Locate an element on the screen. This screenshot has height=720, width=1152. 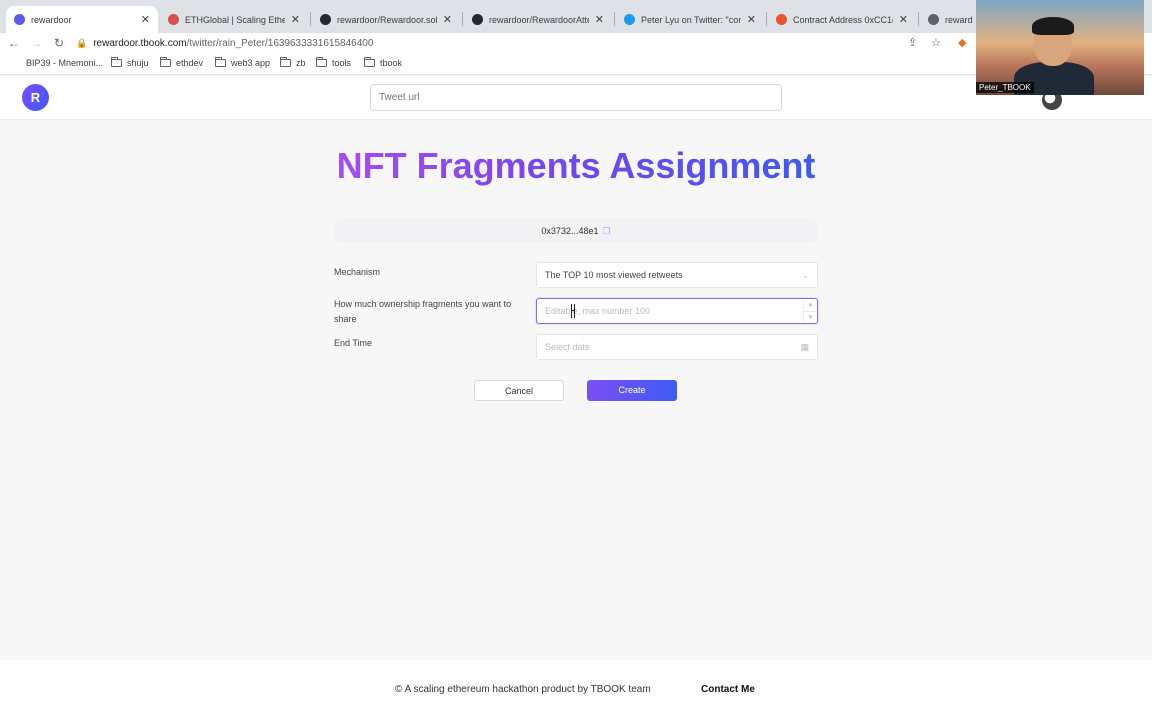
metamask-extension-icon: ◆ is located at coordinates (962, 42).